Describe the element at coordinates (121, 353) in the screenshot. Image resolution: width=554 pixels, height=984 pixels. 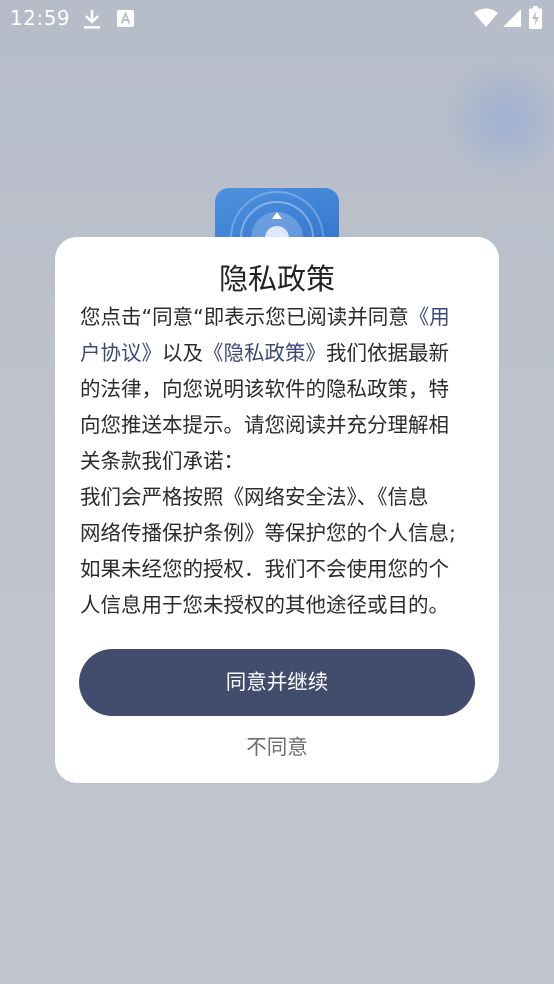
I see `policy-link: 户协议》` at that location.